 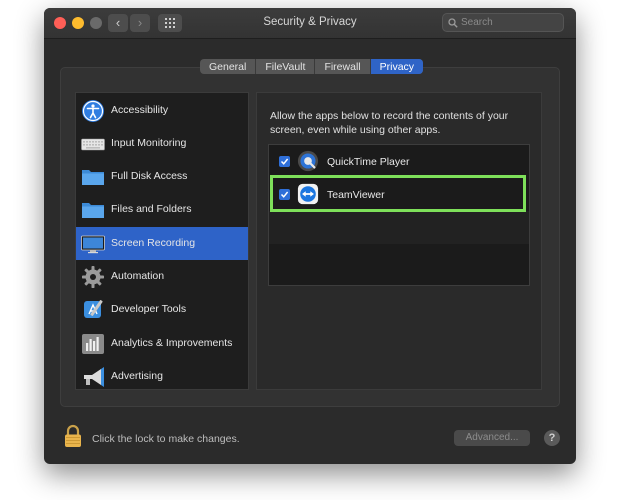 I want to click on sidebar-item-accessibility: Accessibility, so click(x=162, y=110).